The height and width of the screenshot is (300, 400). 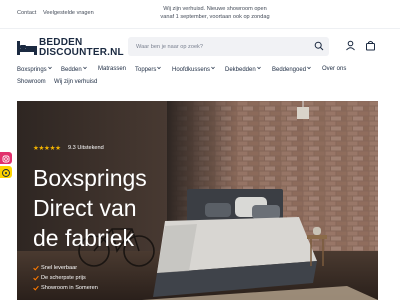 I want to click on cart-icon, so click(x=370, y=45).